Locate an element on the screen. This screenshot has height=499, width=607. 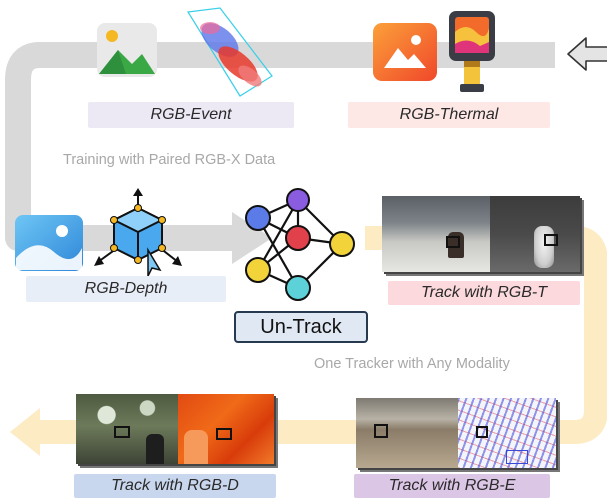
training-caption: Training with Paired RGB-X Data is located at coordinates (169, 160).